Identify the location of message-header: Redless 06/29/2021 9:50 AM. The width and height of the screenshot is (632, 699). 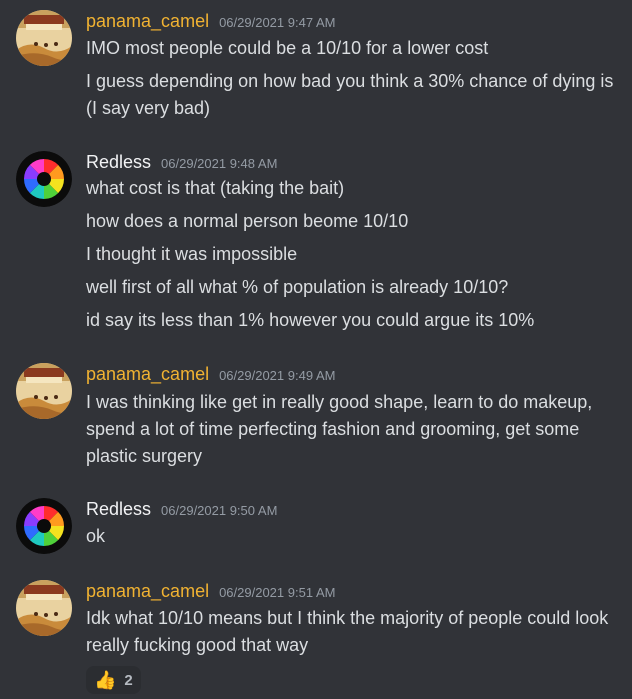
(181, 510).